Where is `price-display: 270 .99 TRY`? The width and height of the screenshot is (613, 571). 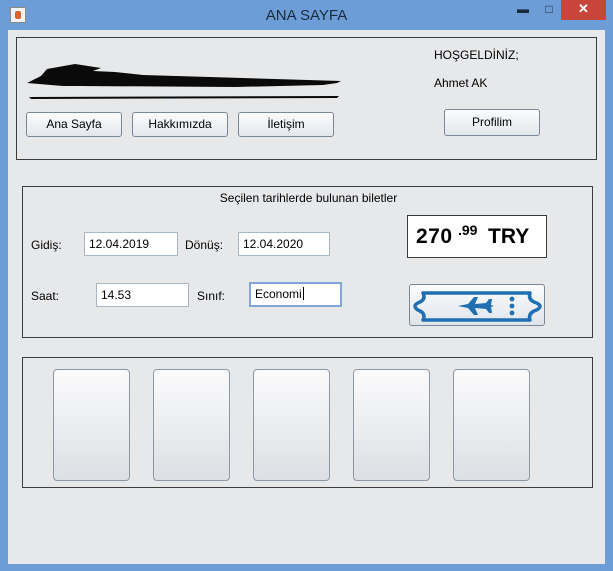
price-display: 270 .99 TRY is located at coordinates (477, 236).